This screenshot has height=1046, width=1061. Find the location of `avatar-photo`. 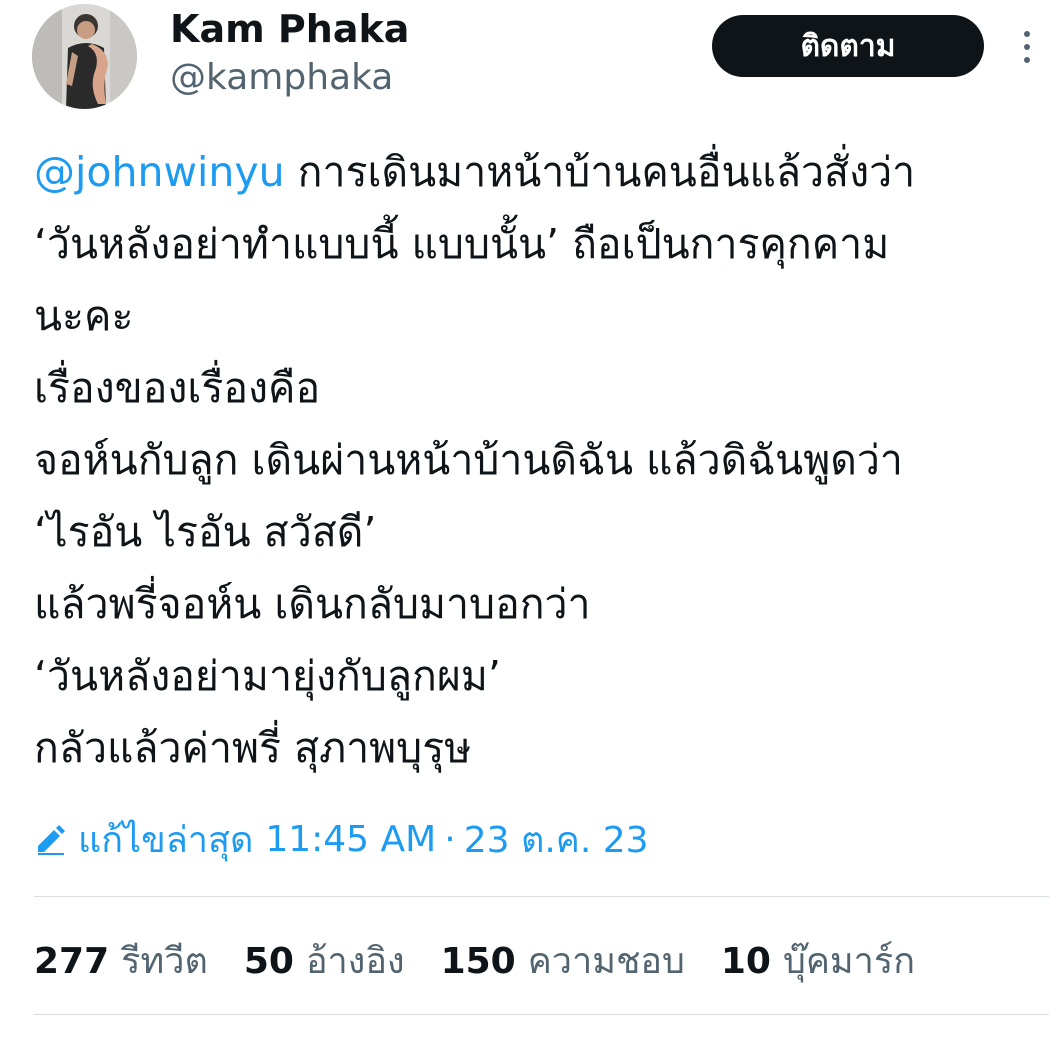

avatar-photo is located at coordinates (84, 56).